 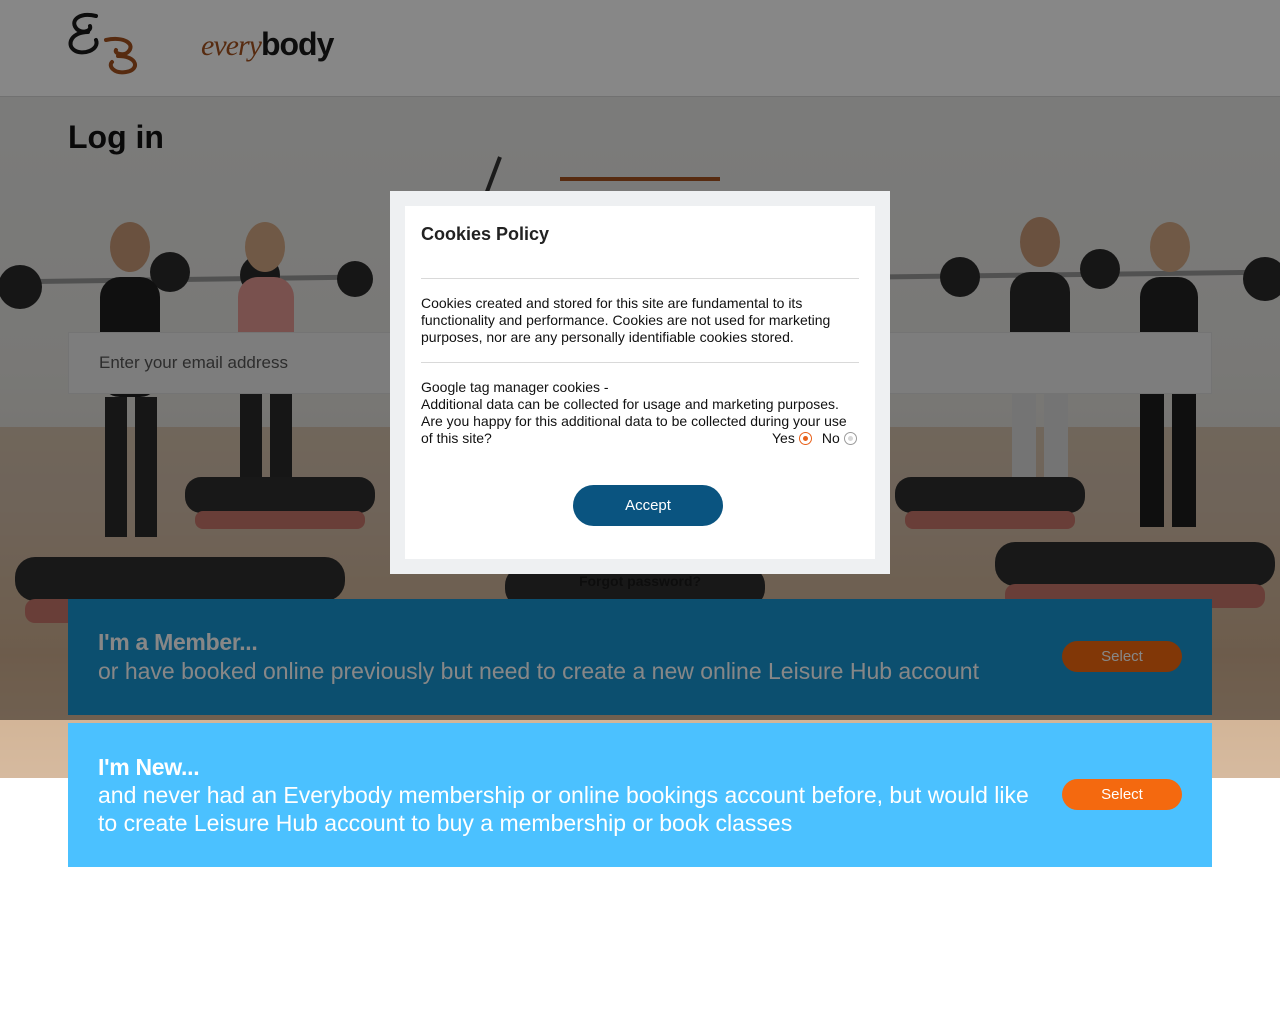 I want to click on no-label: No, so click(x=830, y=438).